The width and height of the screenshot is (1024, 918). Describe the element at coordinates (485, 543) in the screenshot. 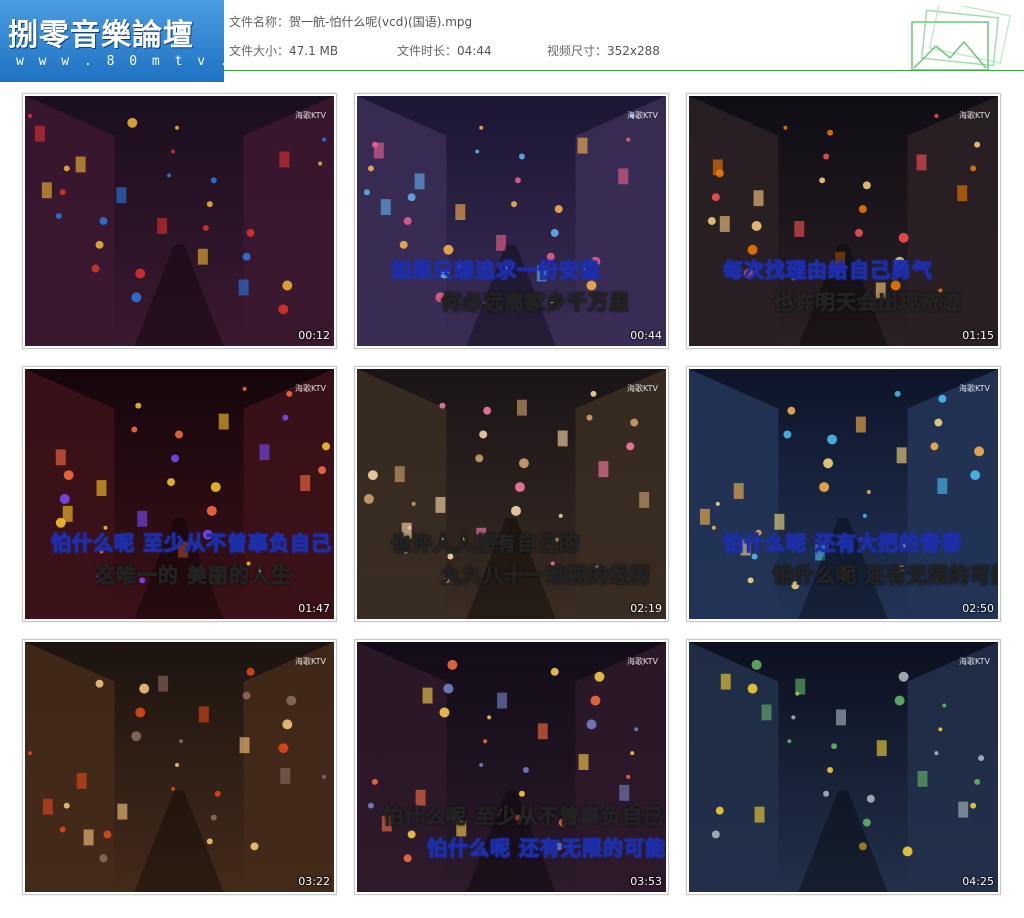

I see `lyric-line: 也许人人都有自己的` at that location.